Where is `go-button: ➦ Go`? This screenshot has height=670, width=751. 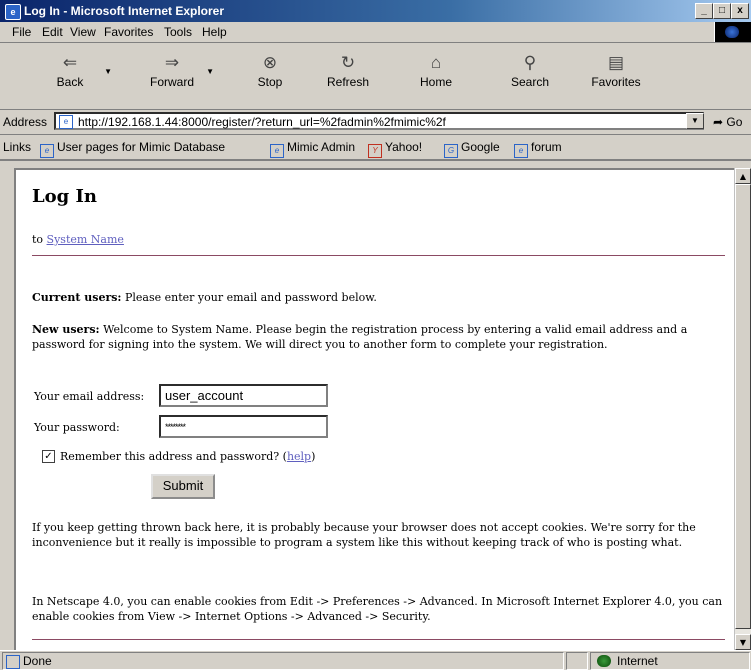 go-button: ➦ Go is located at coordinates (727, 122).